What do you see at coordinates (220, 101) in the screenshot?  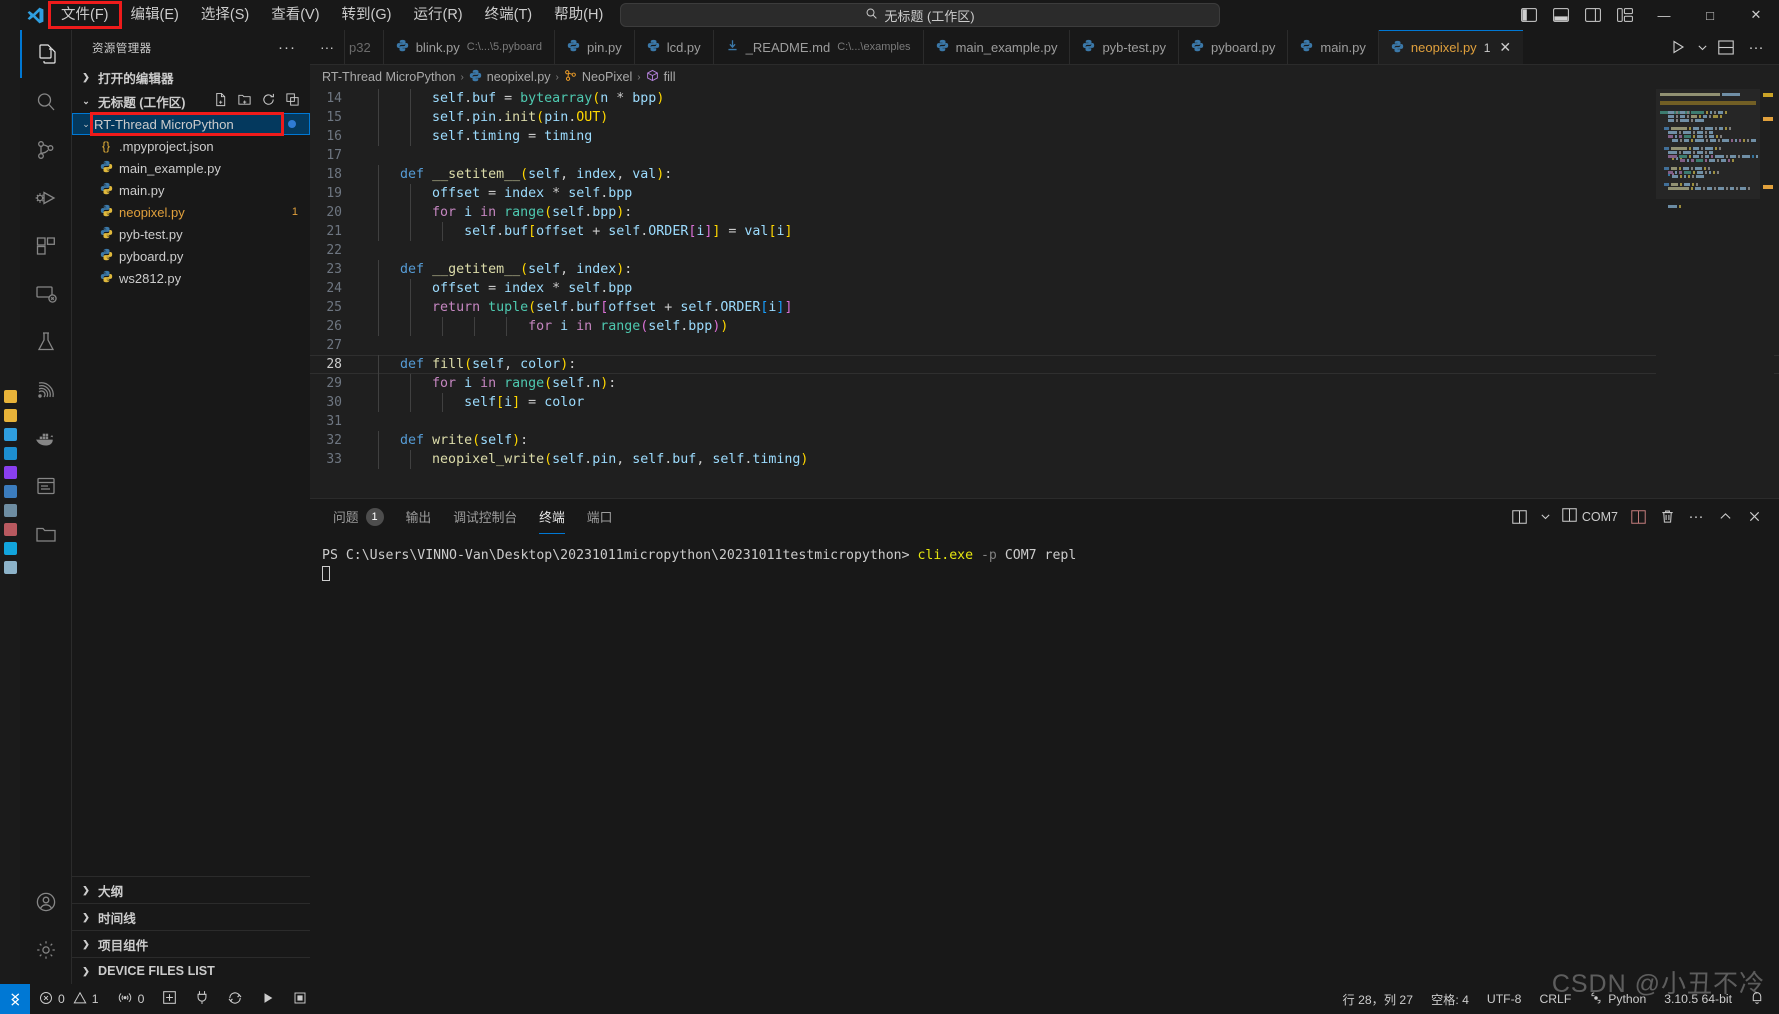 I see `new-file-icon` at bounding box center [220, 101].